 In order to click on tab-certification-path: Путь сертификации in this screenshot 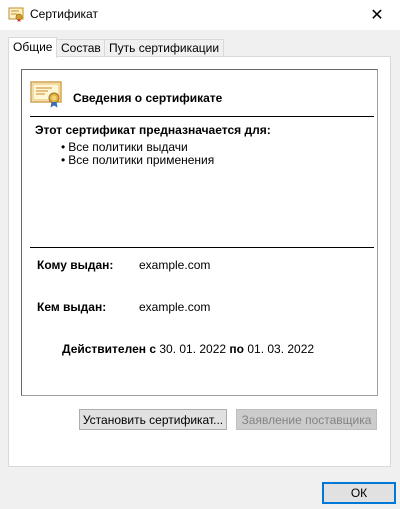, I will do `click(164, 48)`.